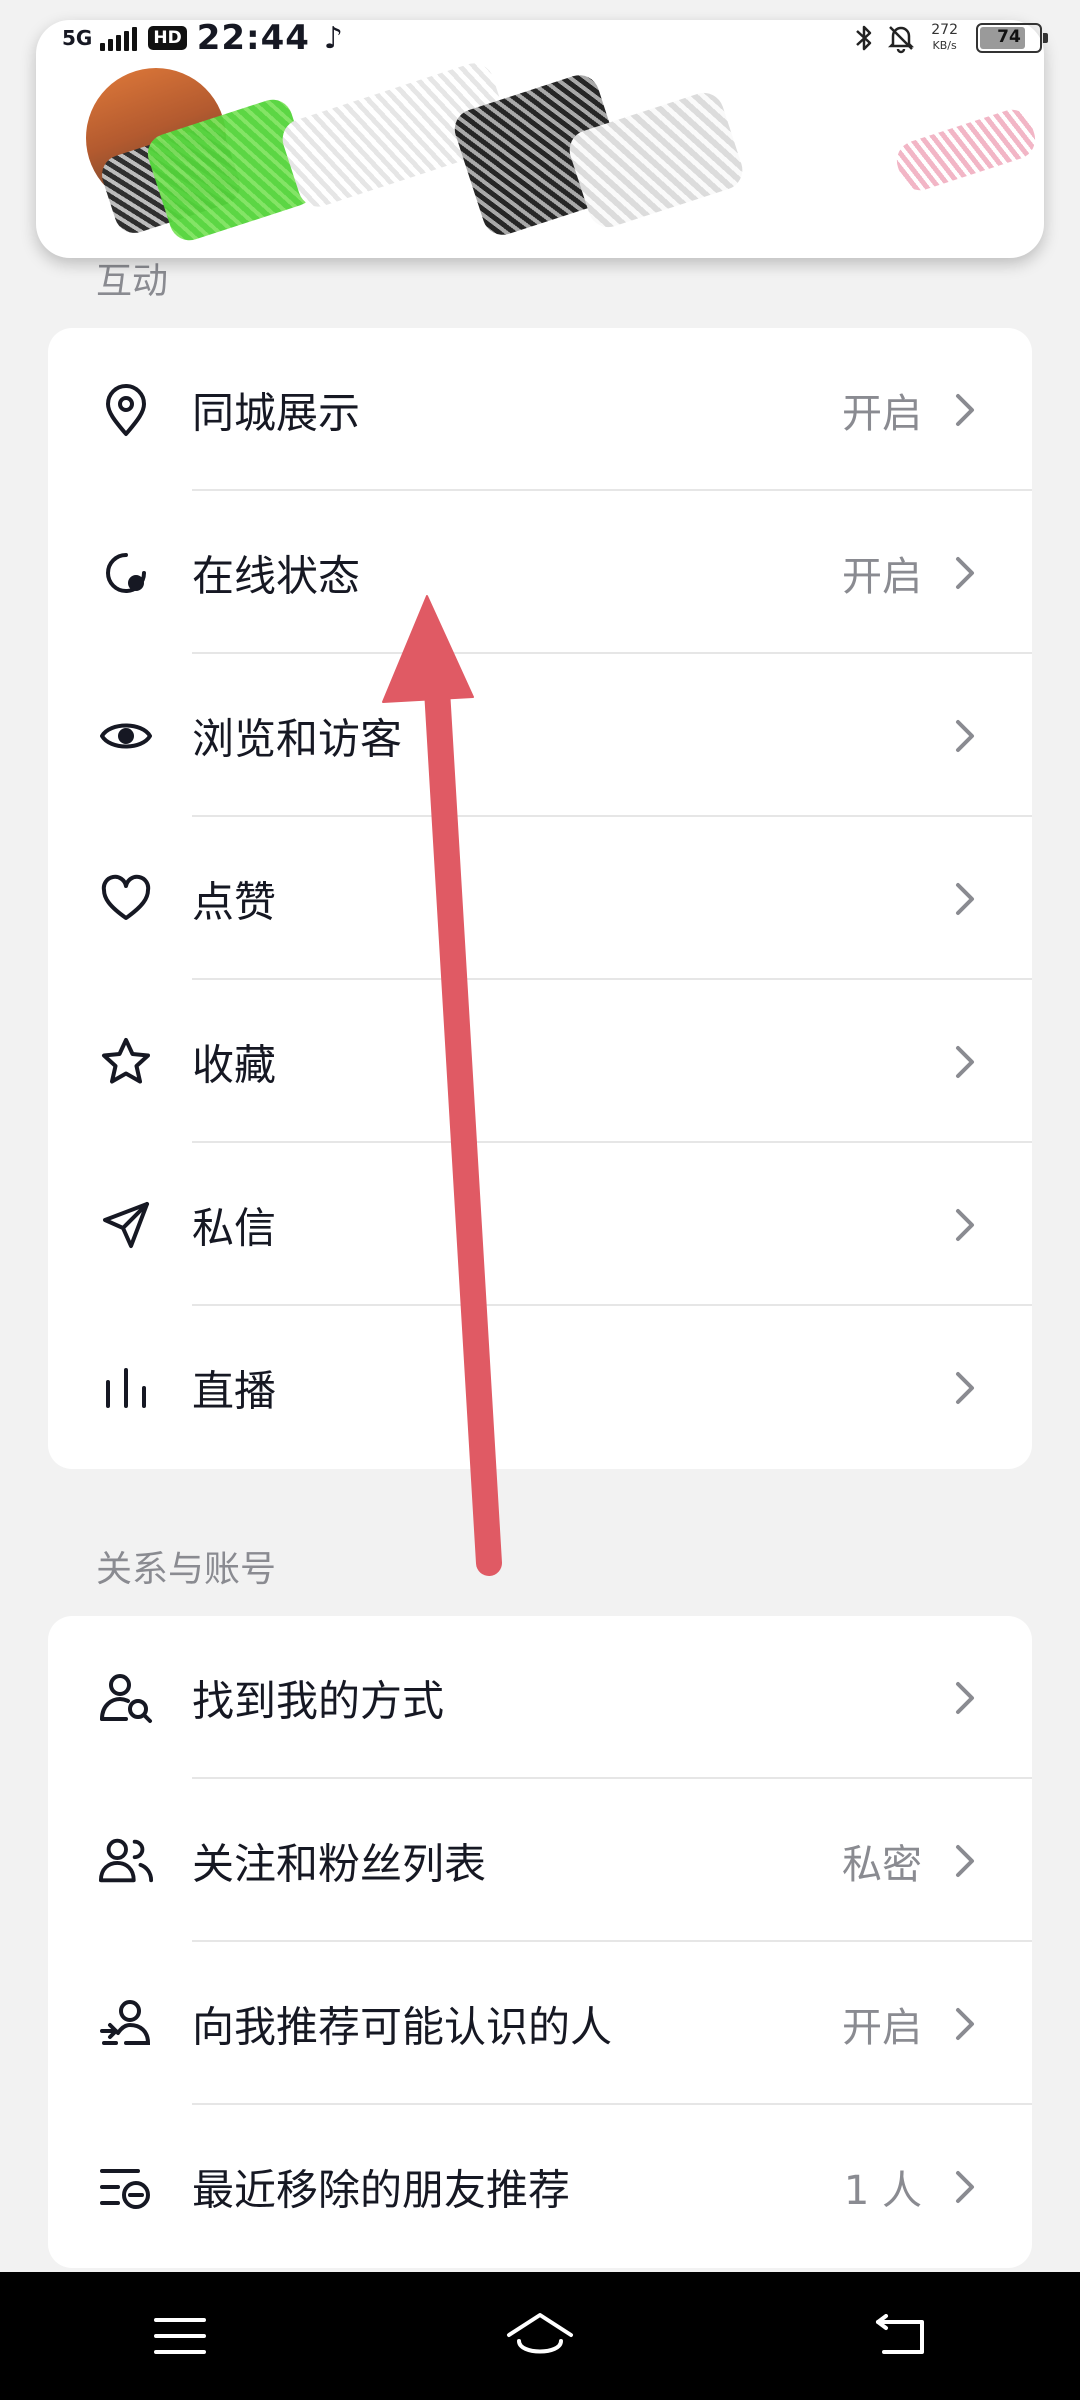 Image resolution: width=1080 pixels, height=2400 pixels. Describe the element at coordinates (540, 40) in the screenshot. I see `status-bar: 5G HD 22:44 ♪ 272 KB/s 74` at that location.